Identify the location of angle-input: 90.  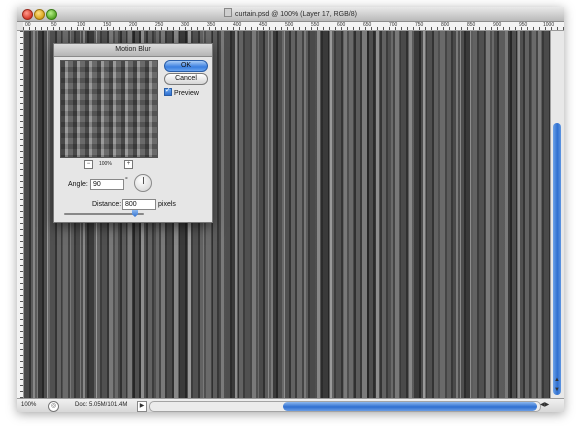
(107, 184).